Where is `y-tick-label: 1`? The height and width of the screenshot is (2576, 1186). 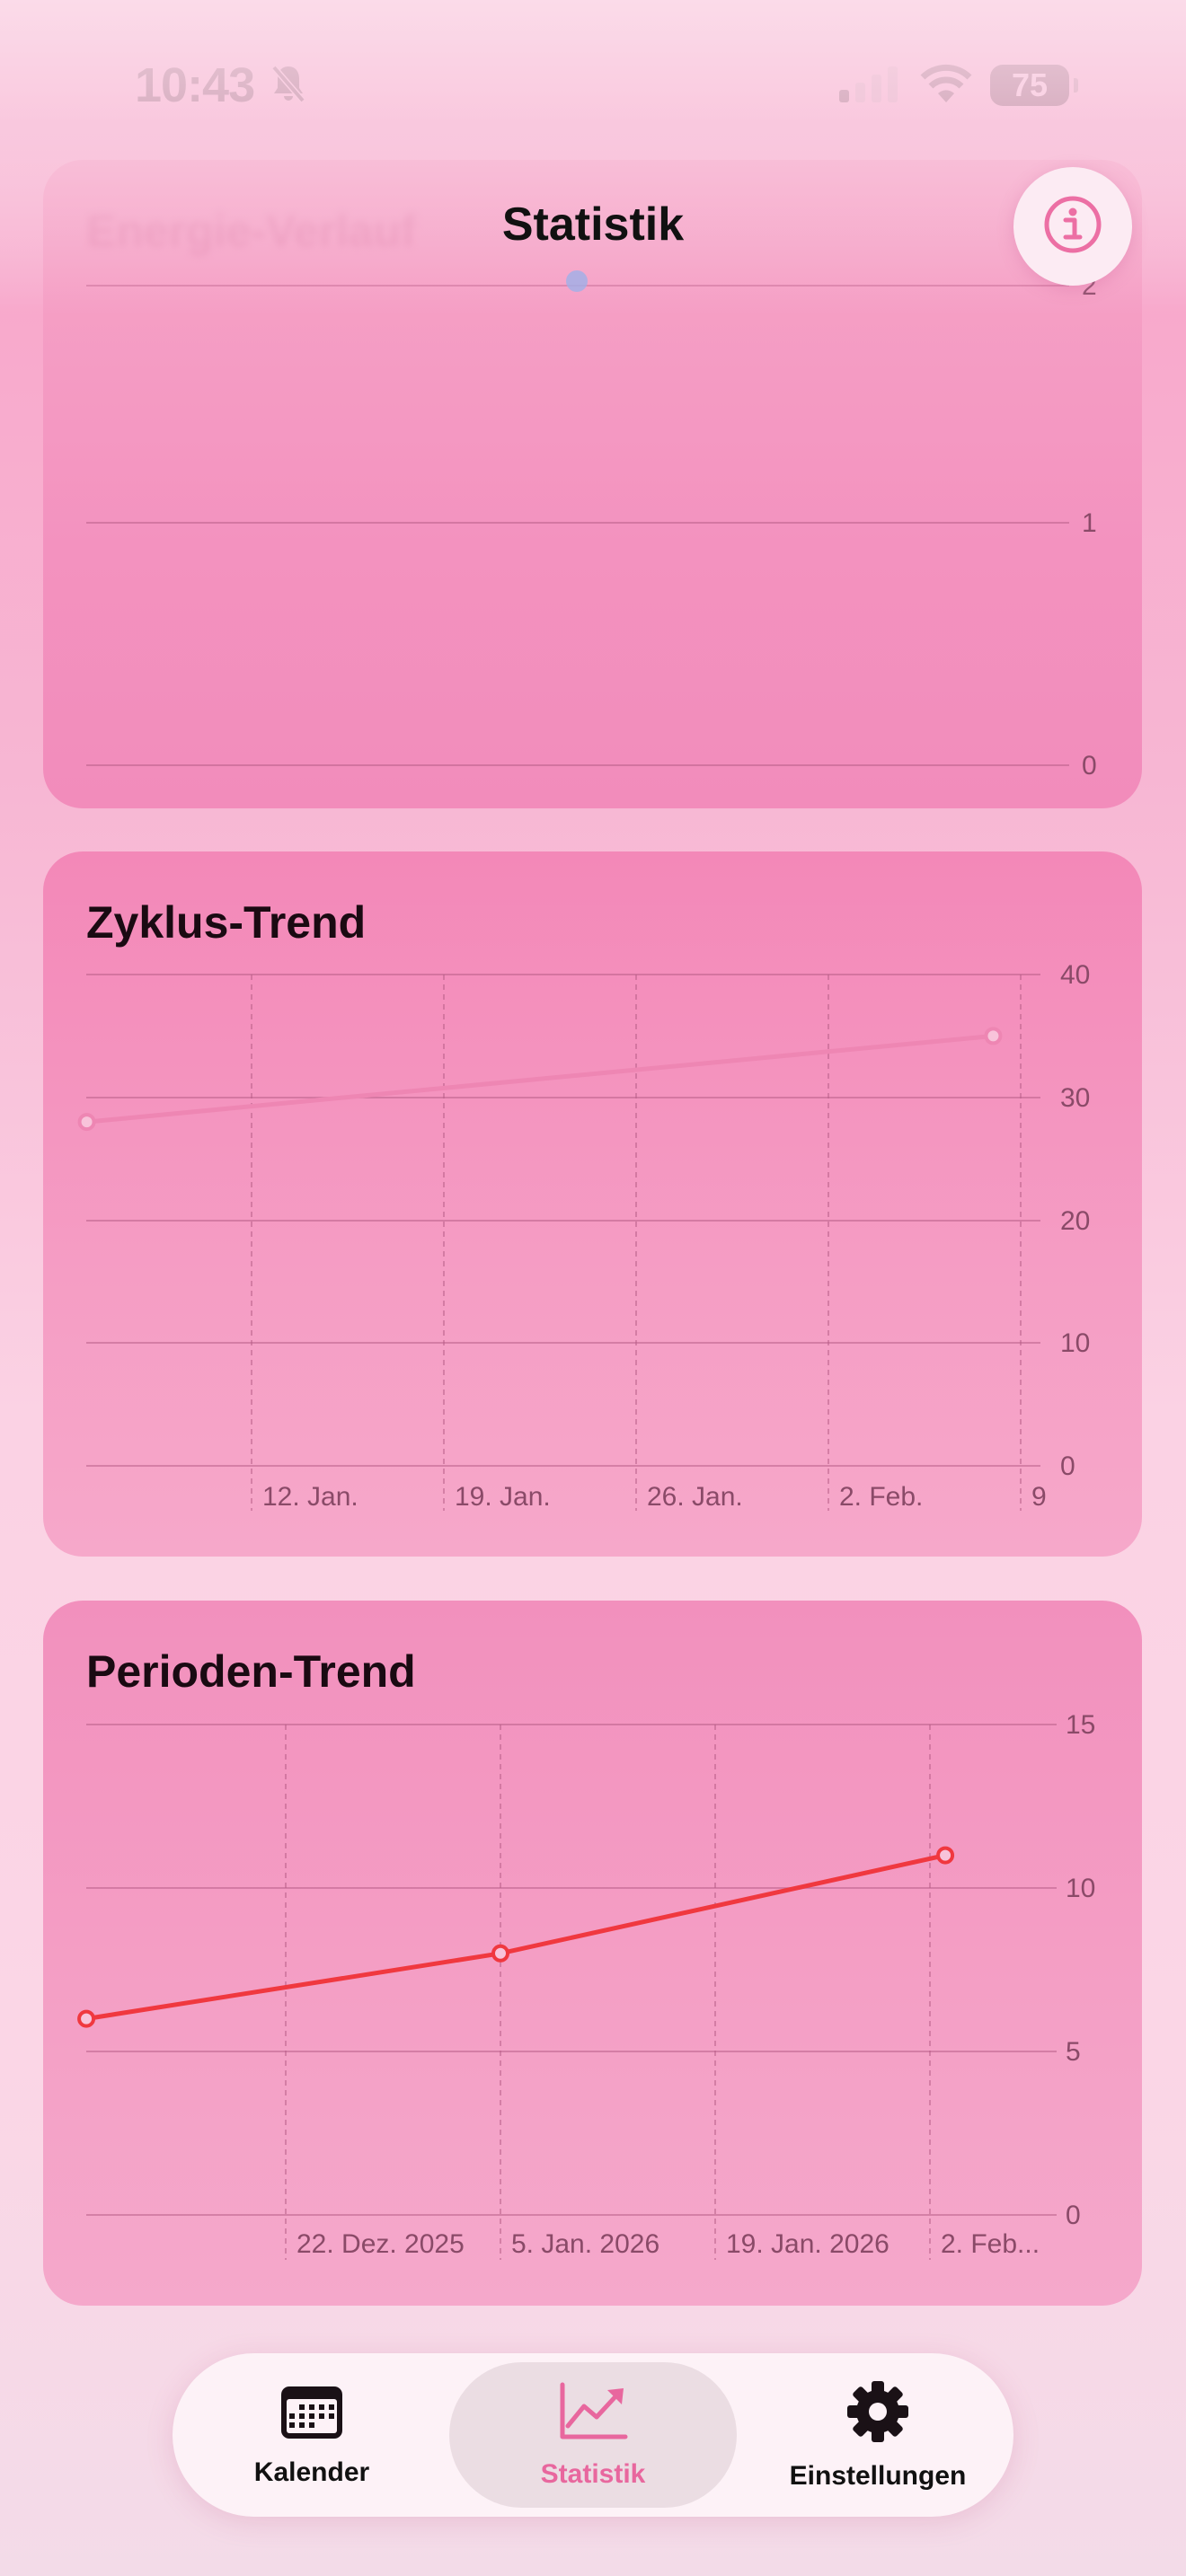
y-tick-label: 1 is located at coordinates (1089, 523).